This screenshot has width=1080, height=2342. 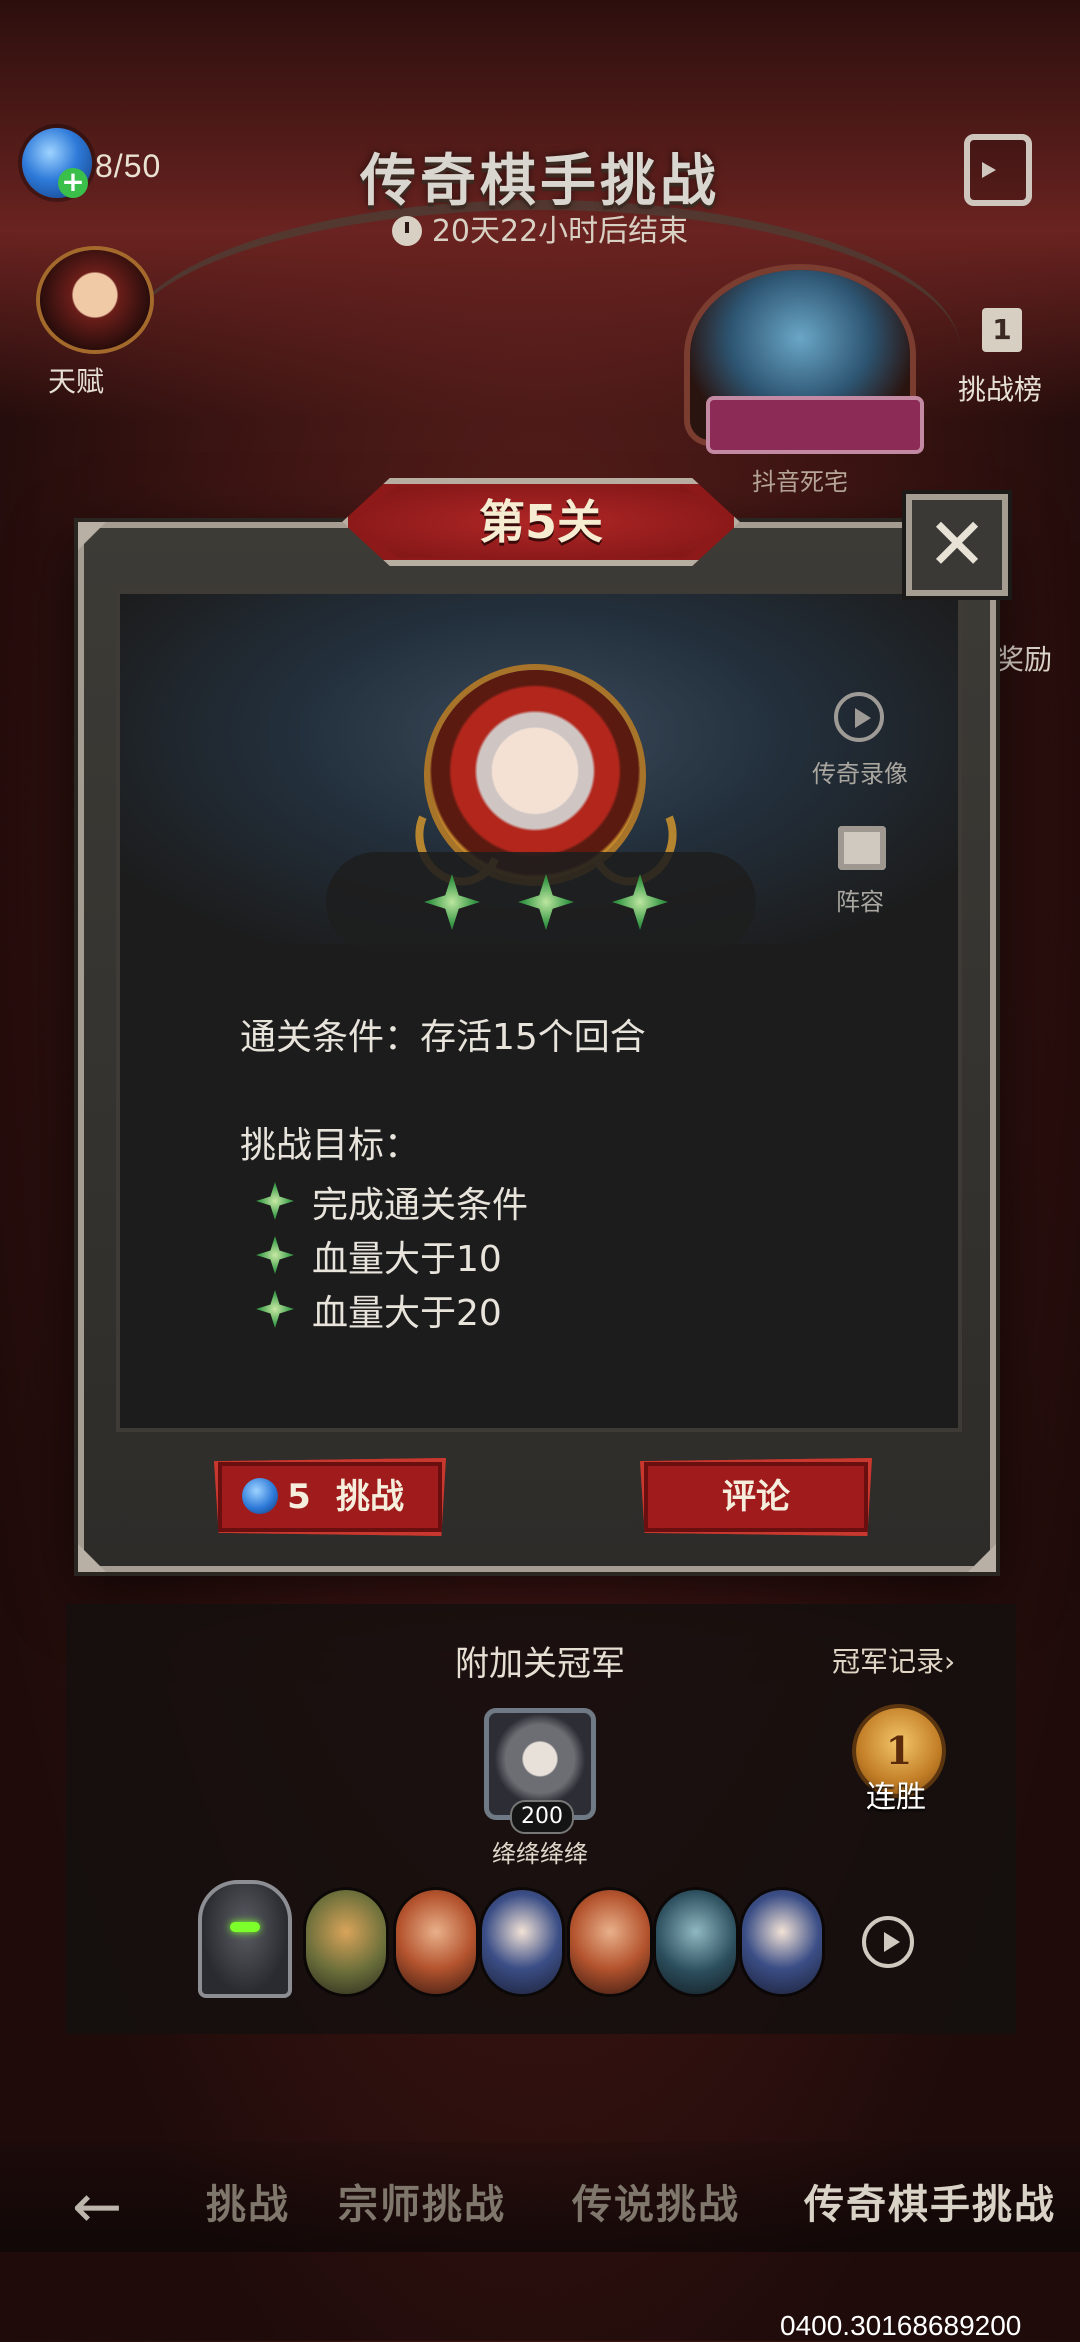 What do you see at coordinates (957, 545) in the screenshot?
I see `close-icon: ✕` at bounding box center [957, 545].